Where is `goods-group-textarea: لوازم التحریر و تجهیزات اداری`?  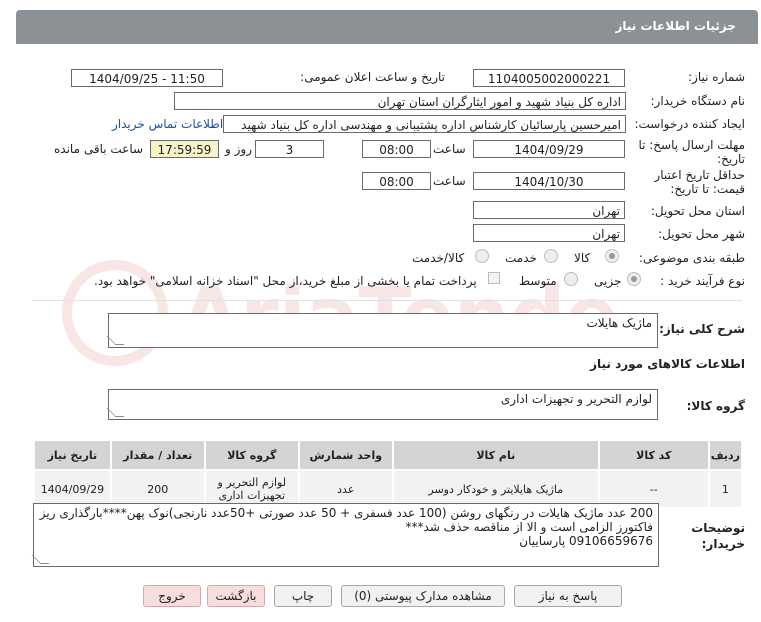 goods-group-textarea: لوازم التحریر و تجهیزات اداری is located at coordinates (382, 404).